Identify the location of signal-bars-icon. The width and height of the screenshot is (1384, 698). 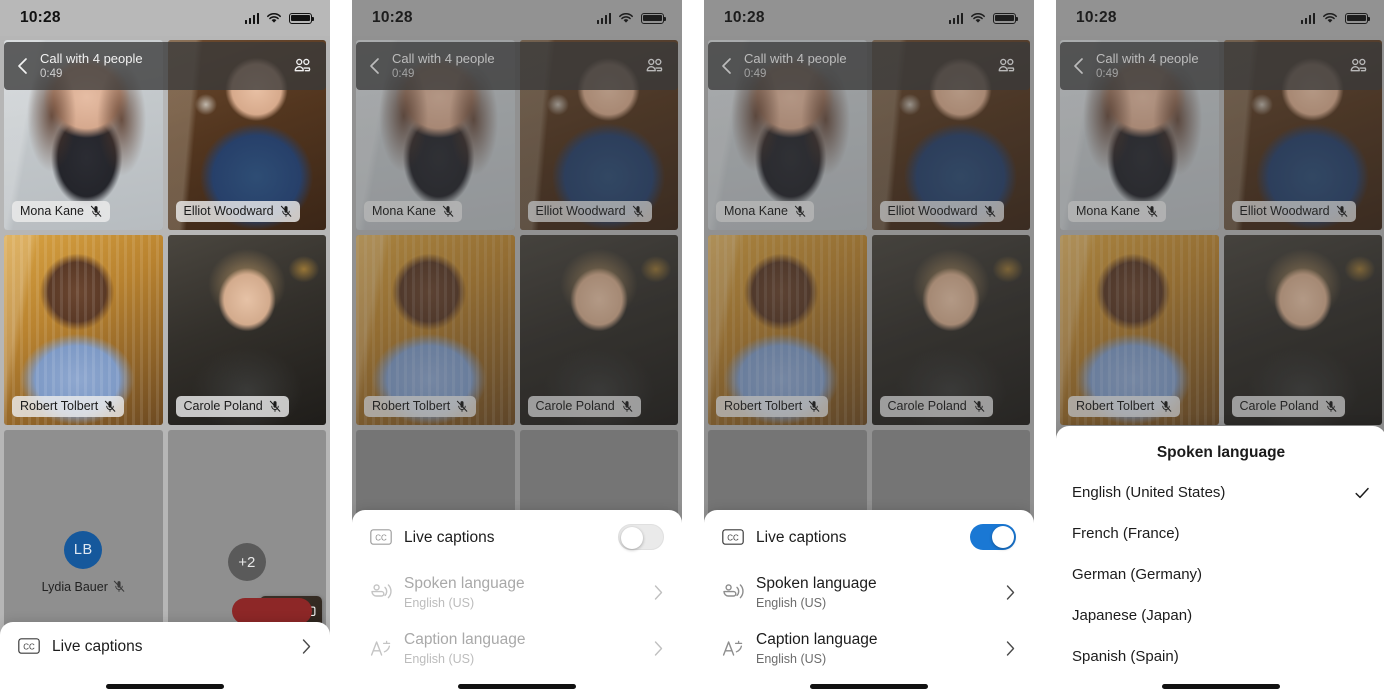
(251, 18).